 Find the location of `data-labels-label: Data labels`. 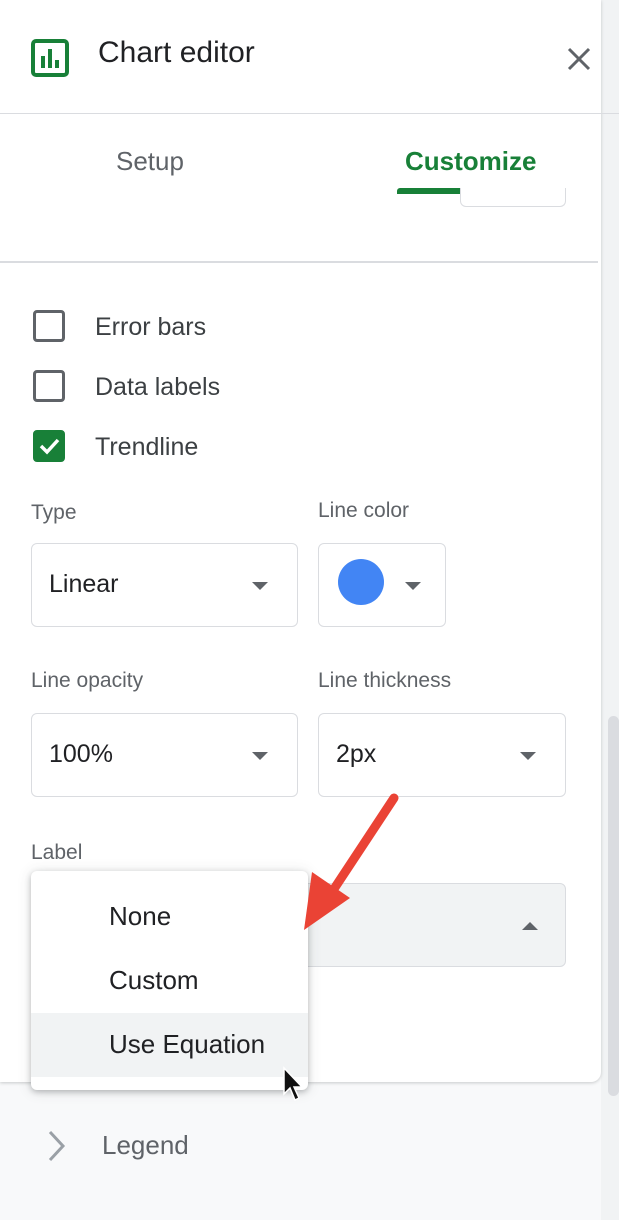

data-labels-label: Data labels is located at coordinates (158, 387).